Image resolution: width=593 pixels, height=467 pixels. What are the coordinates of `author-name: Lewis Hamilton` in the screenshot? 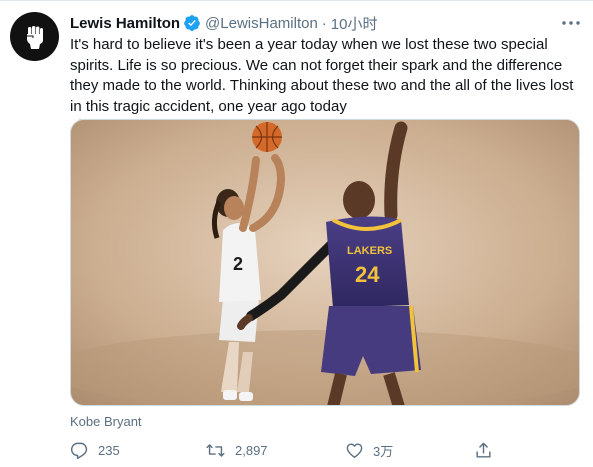 It's located at (125, 23).